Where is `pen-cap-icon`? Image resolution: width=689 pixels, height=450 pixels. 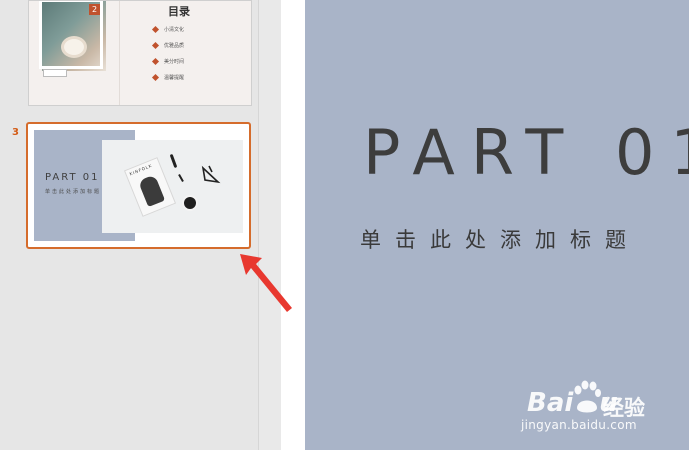
pen-cap-icon is located at coordinates (181, 178).